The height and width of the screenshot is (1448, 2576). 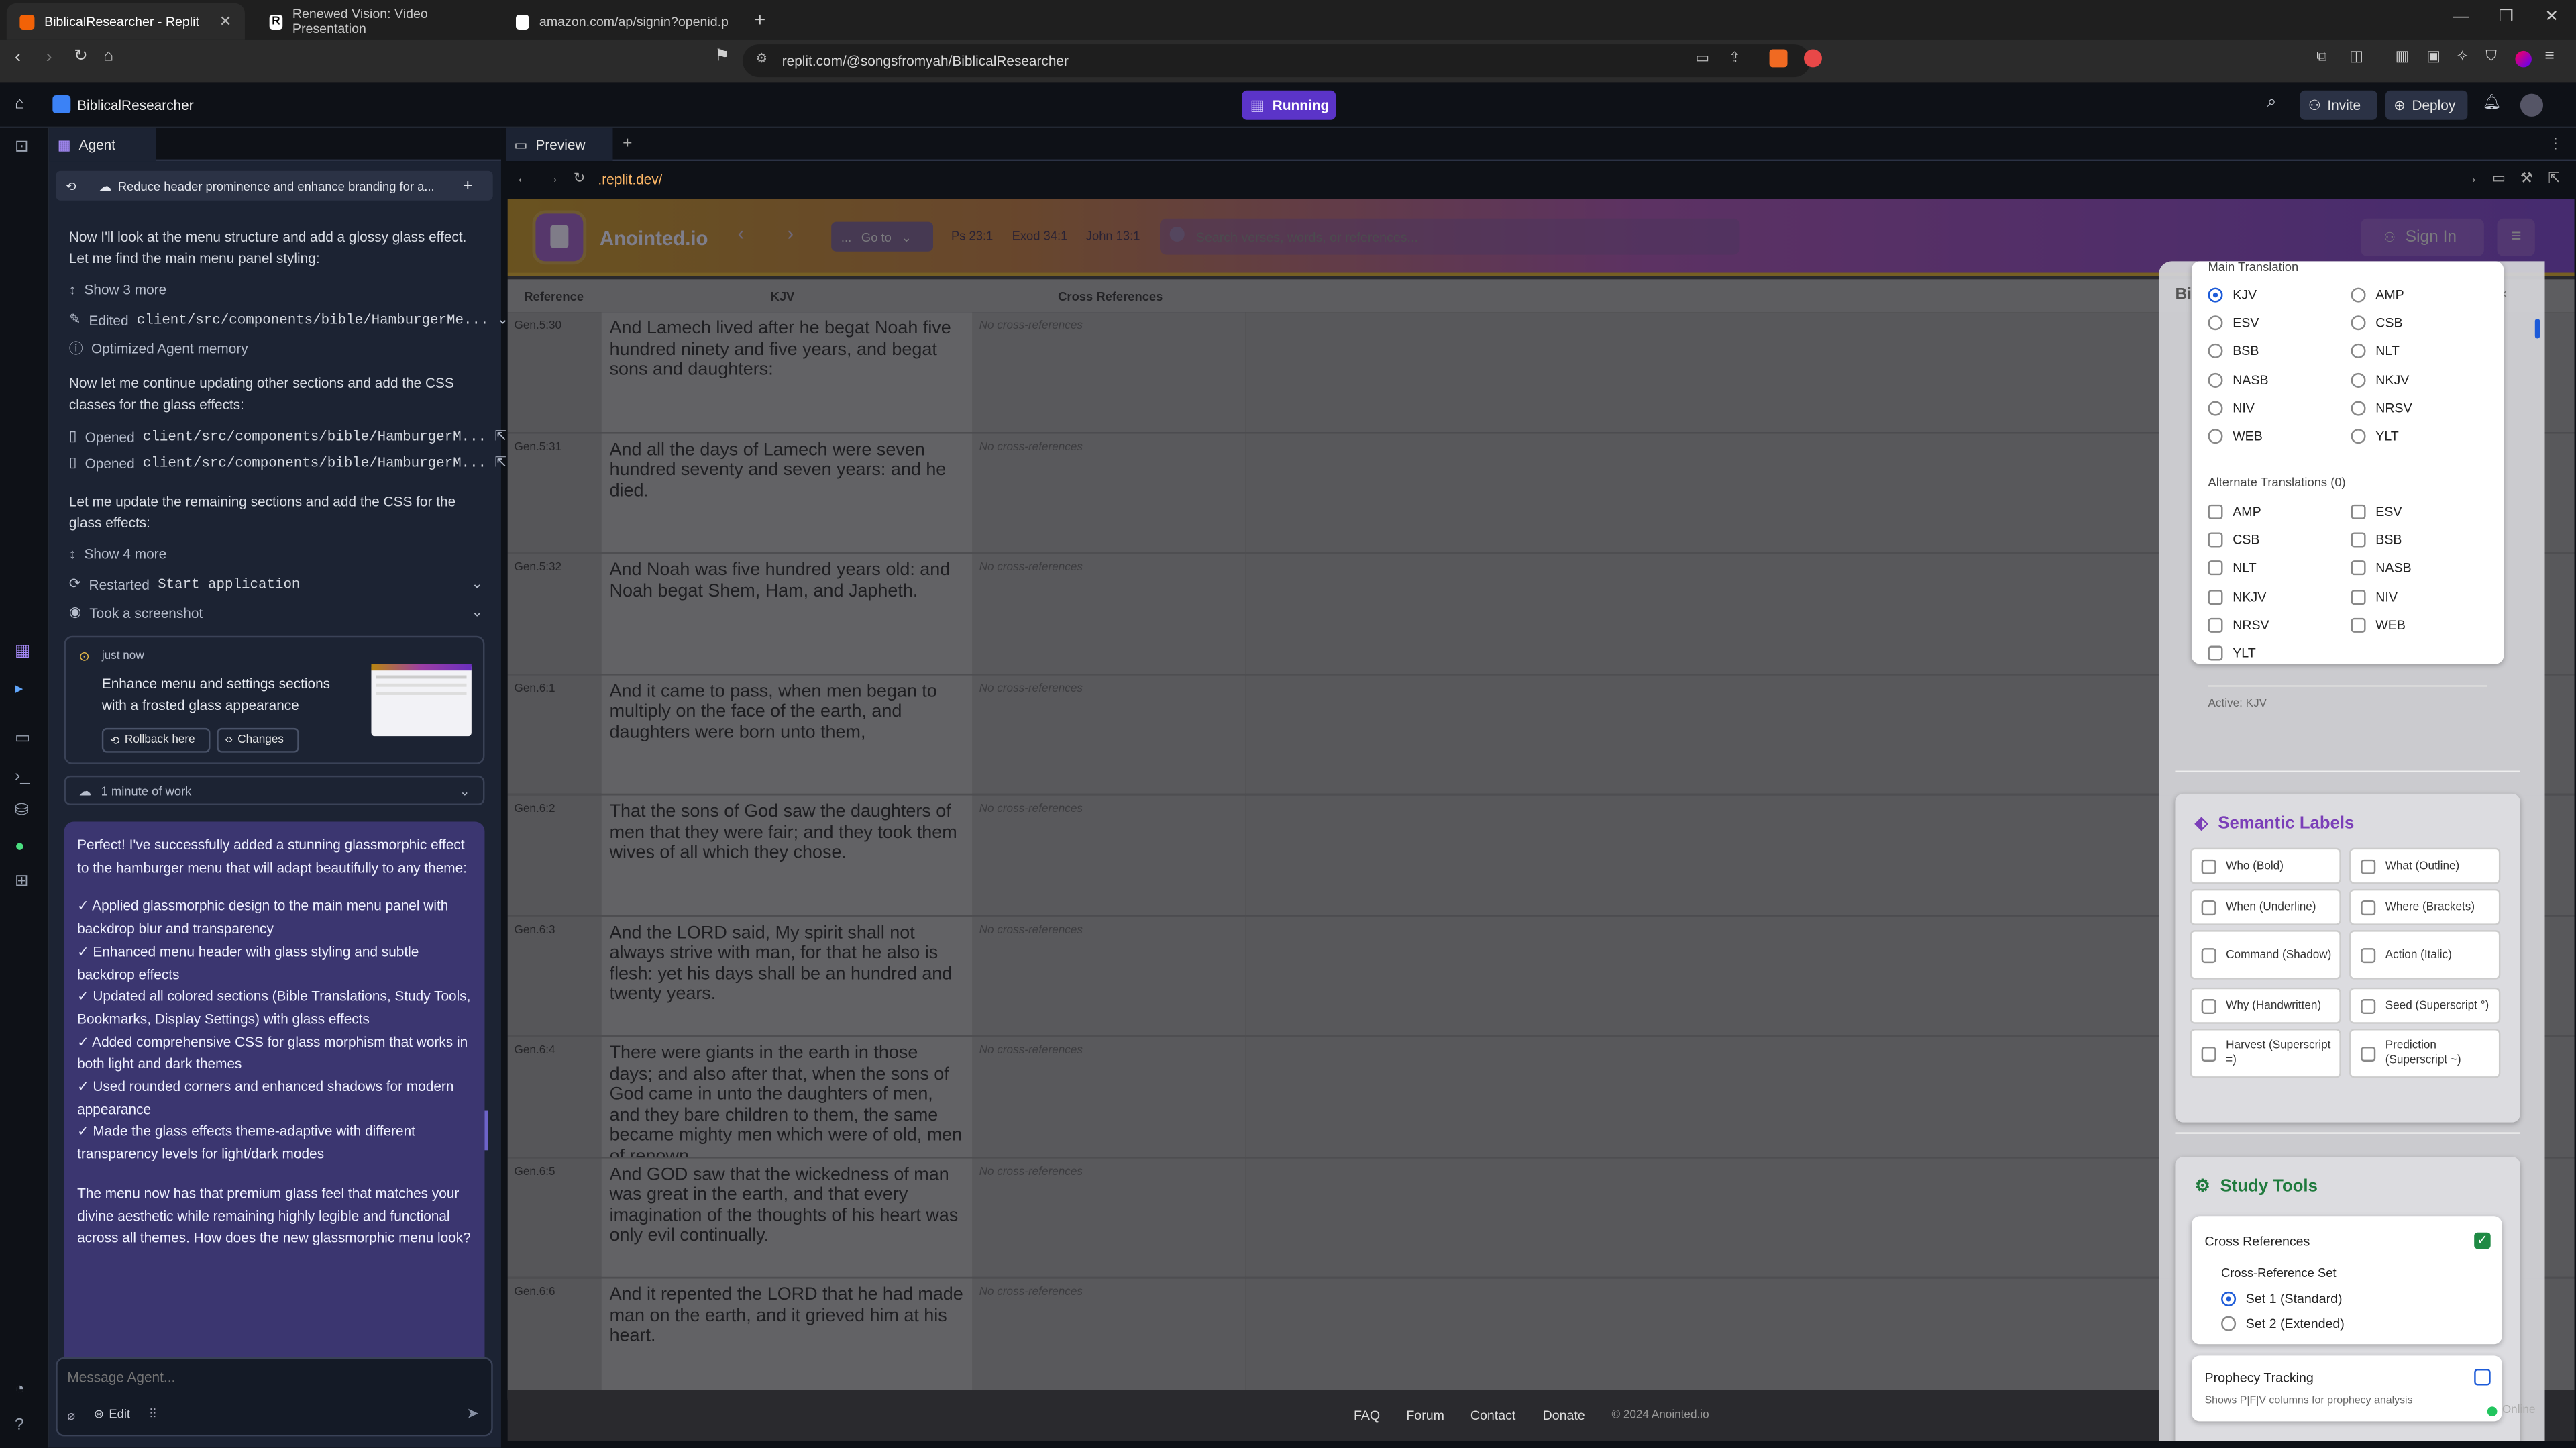 I want to click on tab-preview: ▭ Preview, so click(x=559, y=145).